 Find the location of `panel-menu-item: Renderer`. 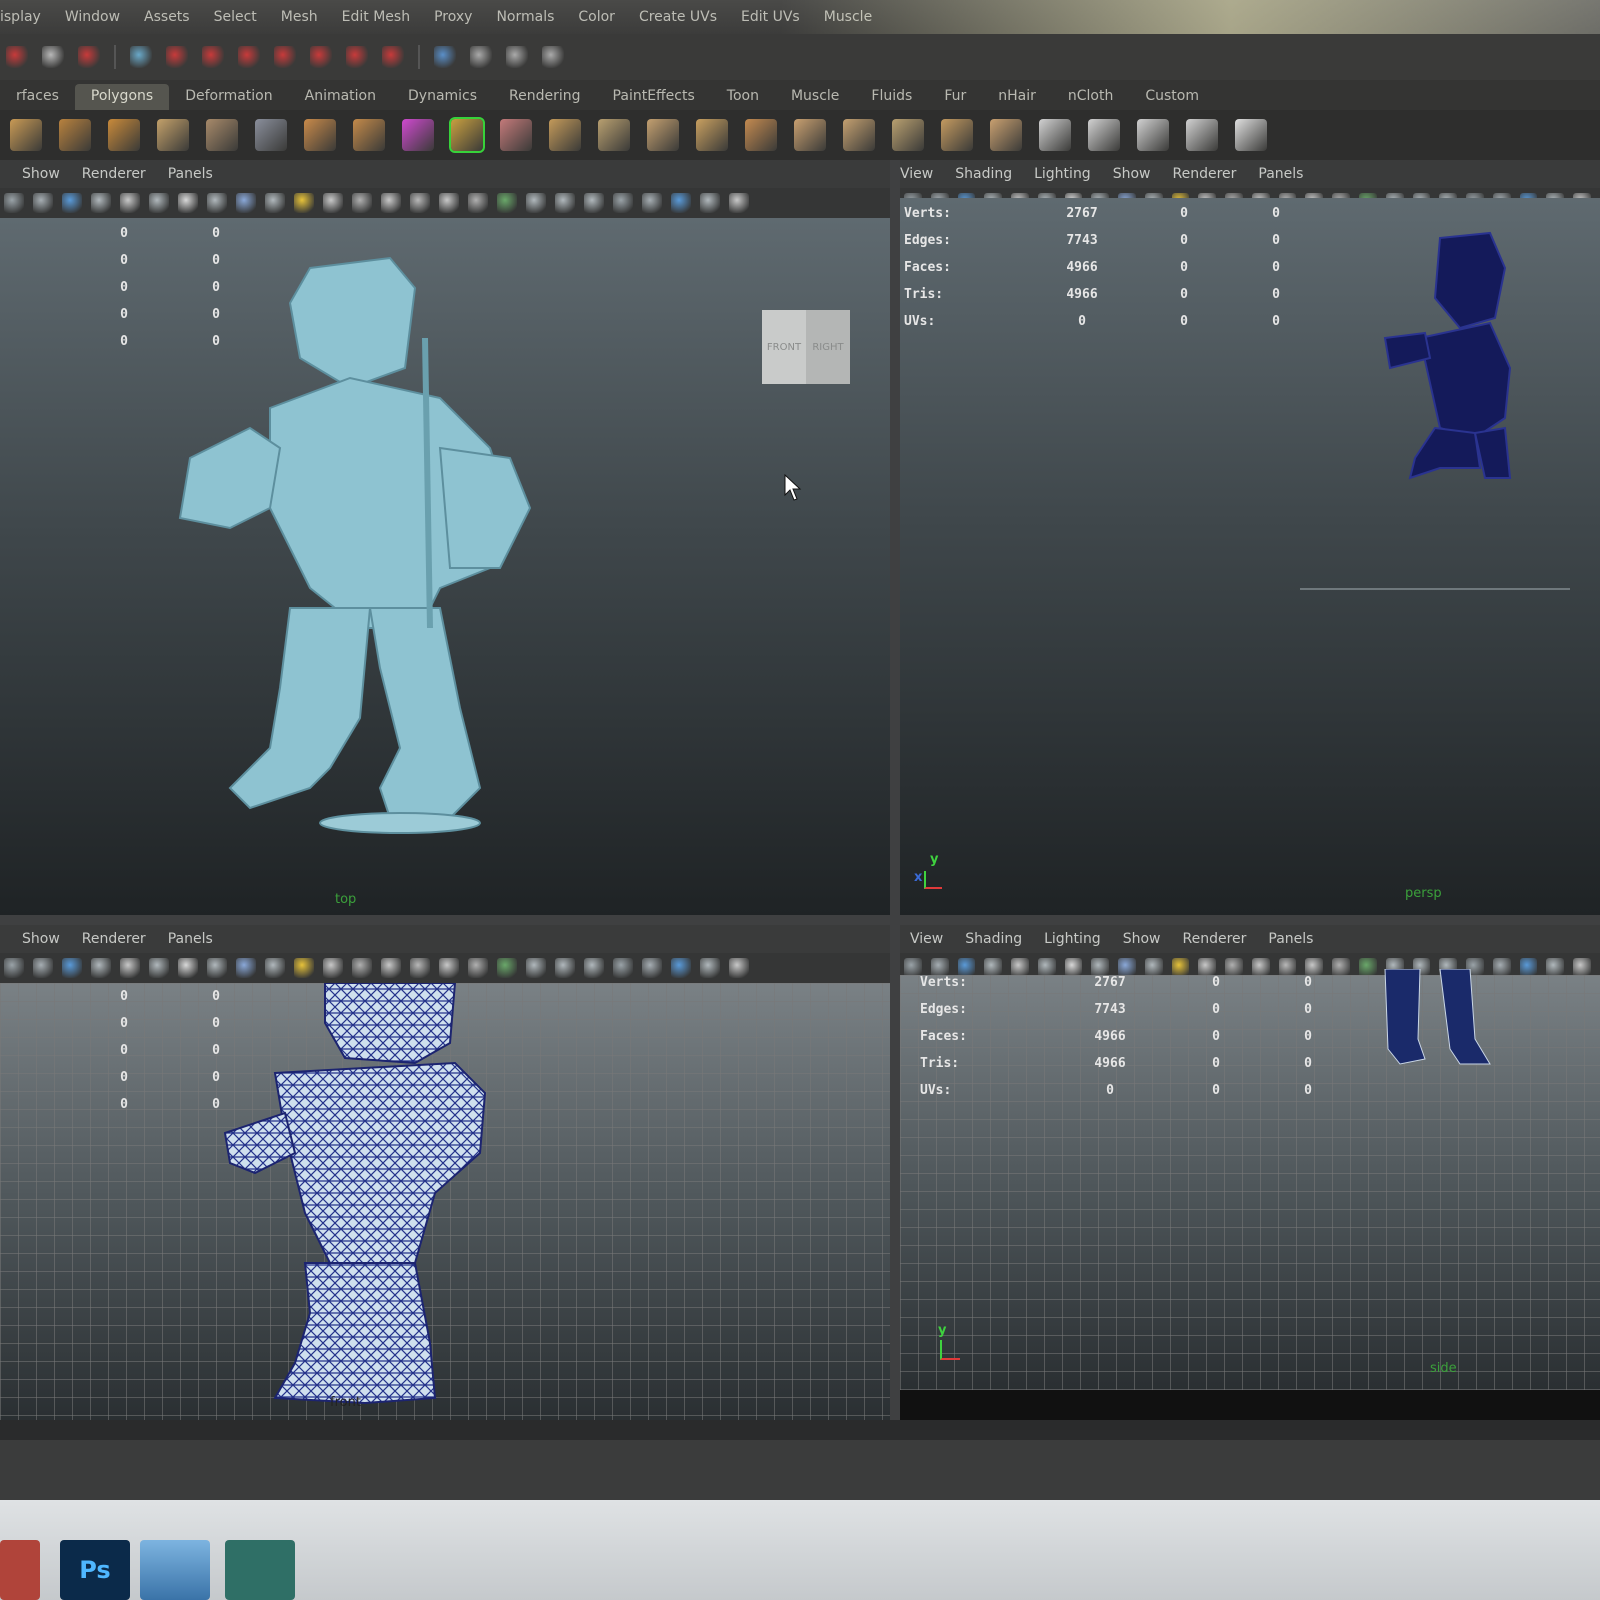

panel-menu-item: Renderer is located at coordinates (1204, 174).